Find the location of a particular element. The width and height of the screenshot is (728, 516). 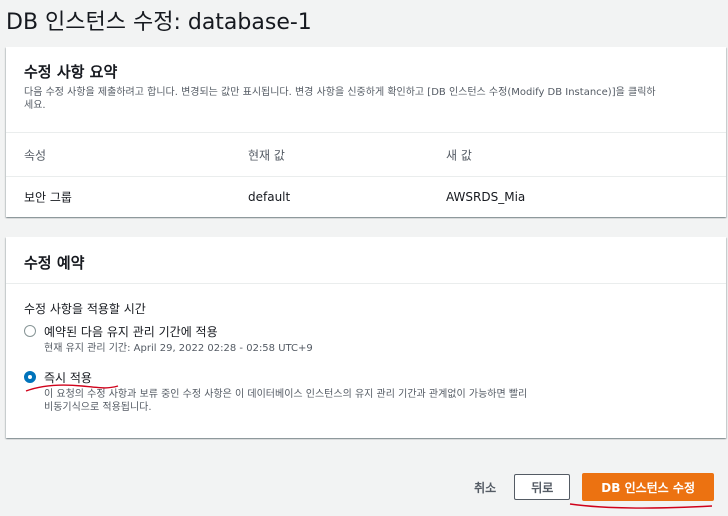

schedule-title: 수정 예약 is located at coordinates (54, 263).